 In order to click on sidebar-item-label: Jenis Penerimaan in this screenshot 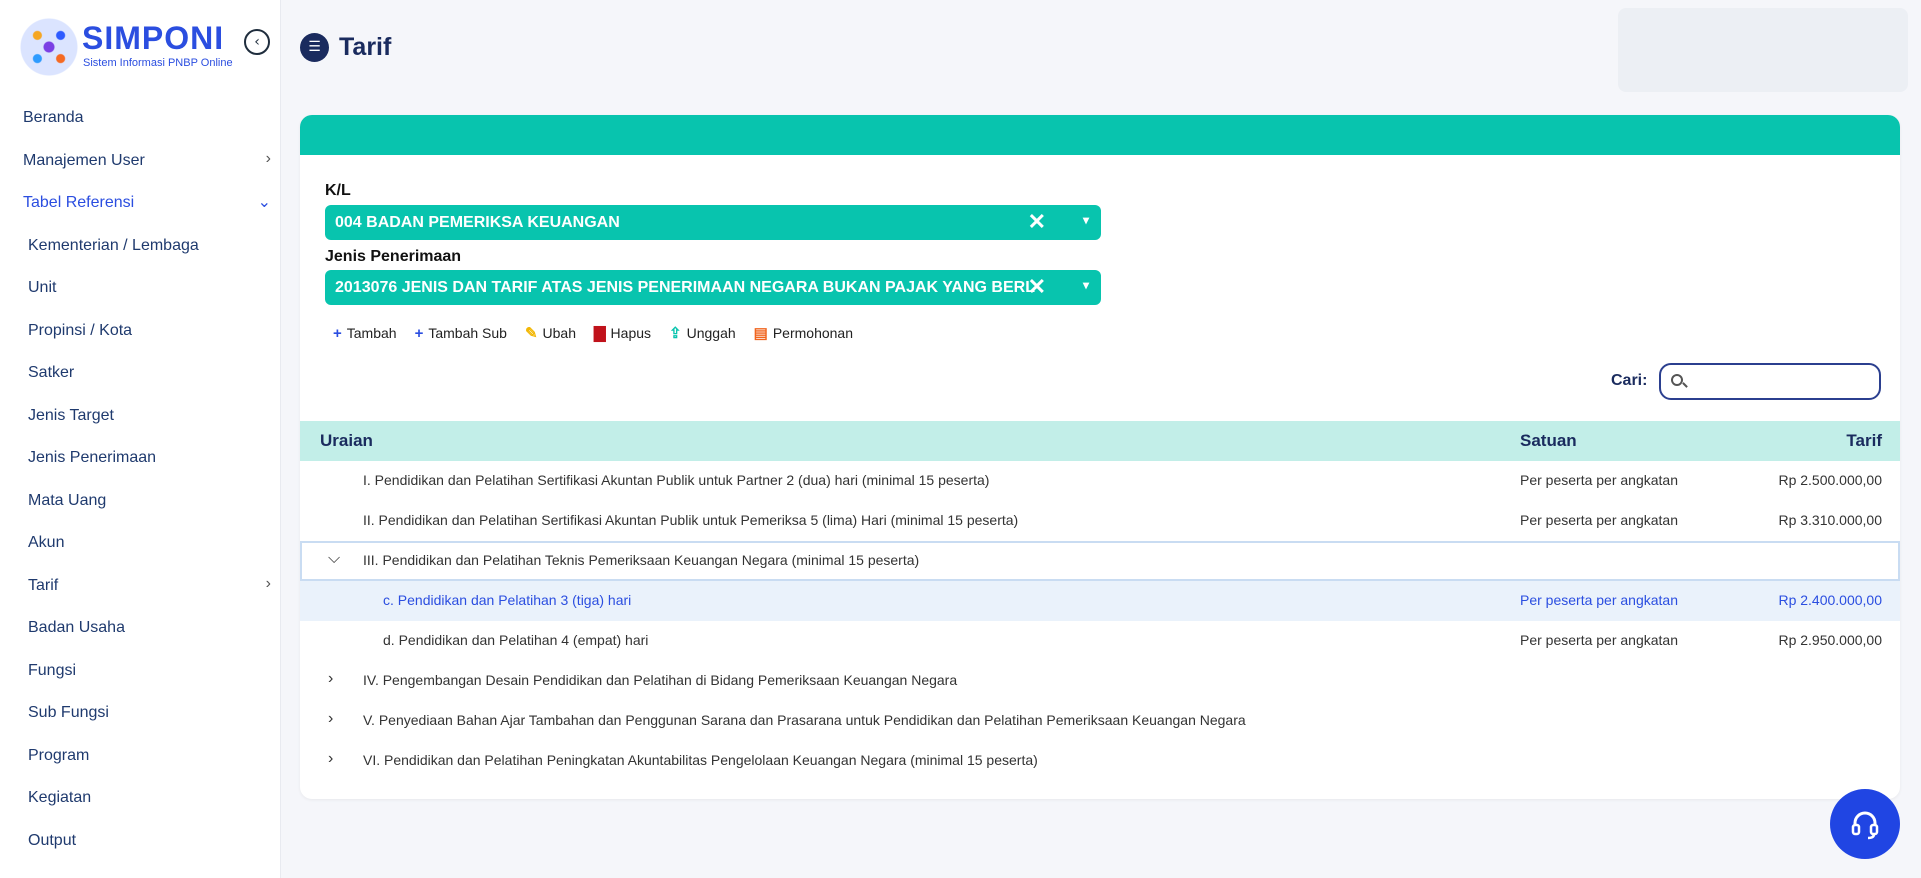, I will do `click(92, 458)`.